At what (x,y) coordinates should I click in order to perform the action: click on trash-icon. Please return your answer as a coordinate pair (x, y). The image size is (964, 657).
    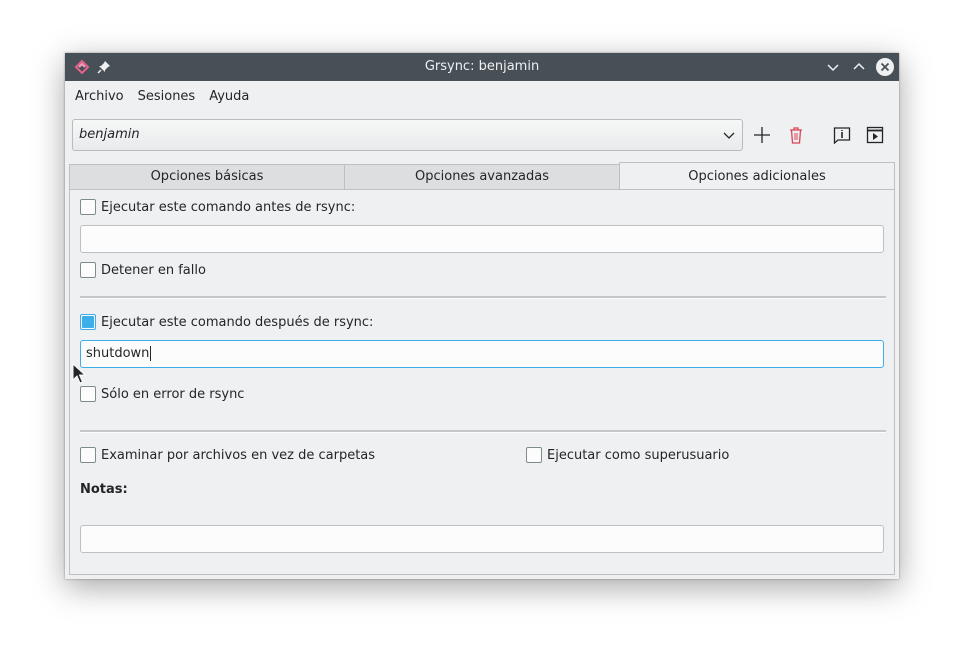
    Looking at the image, I should click on (796, 135).